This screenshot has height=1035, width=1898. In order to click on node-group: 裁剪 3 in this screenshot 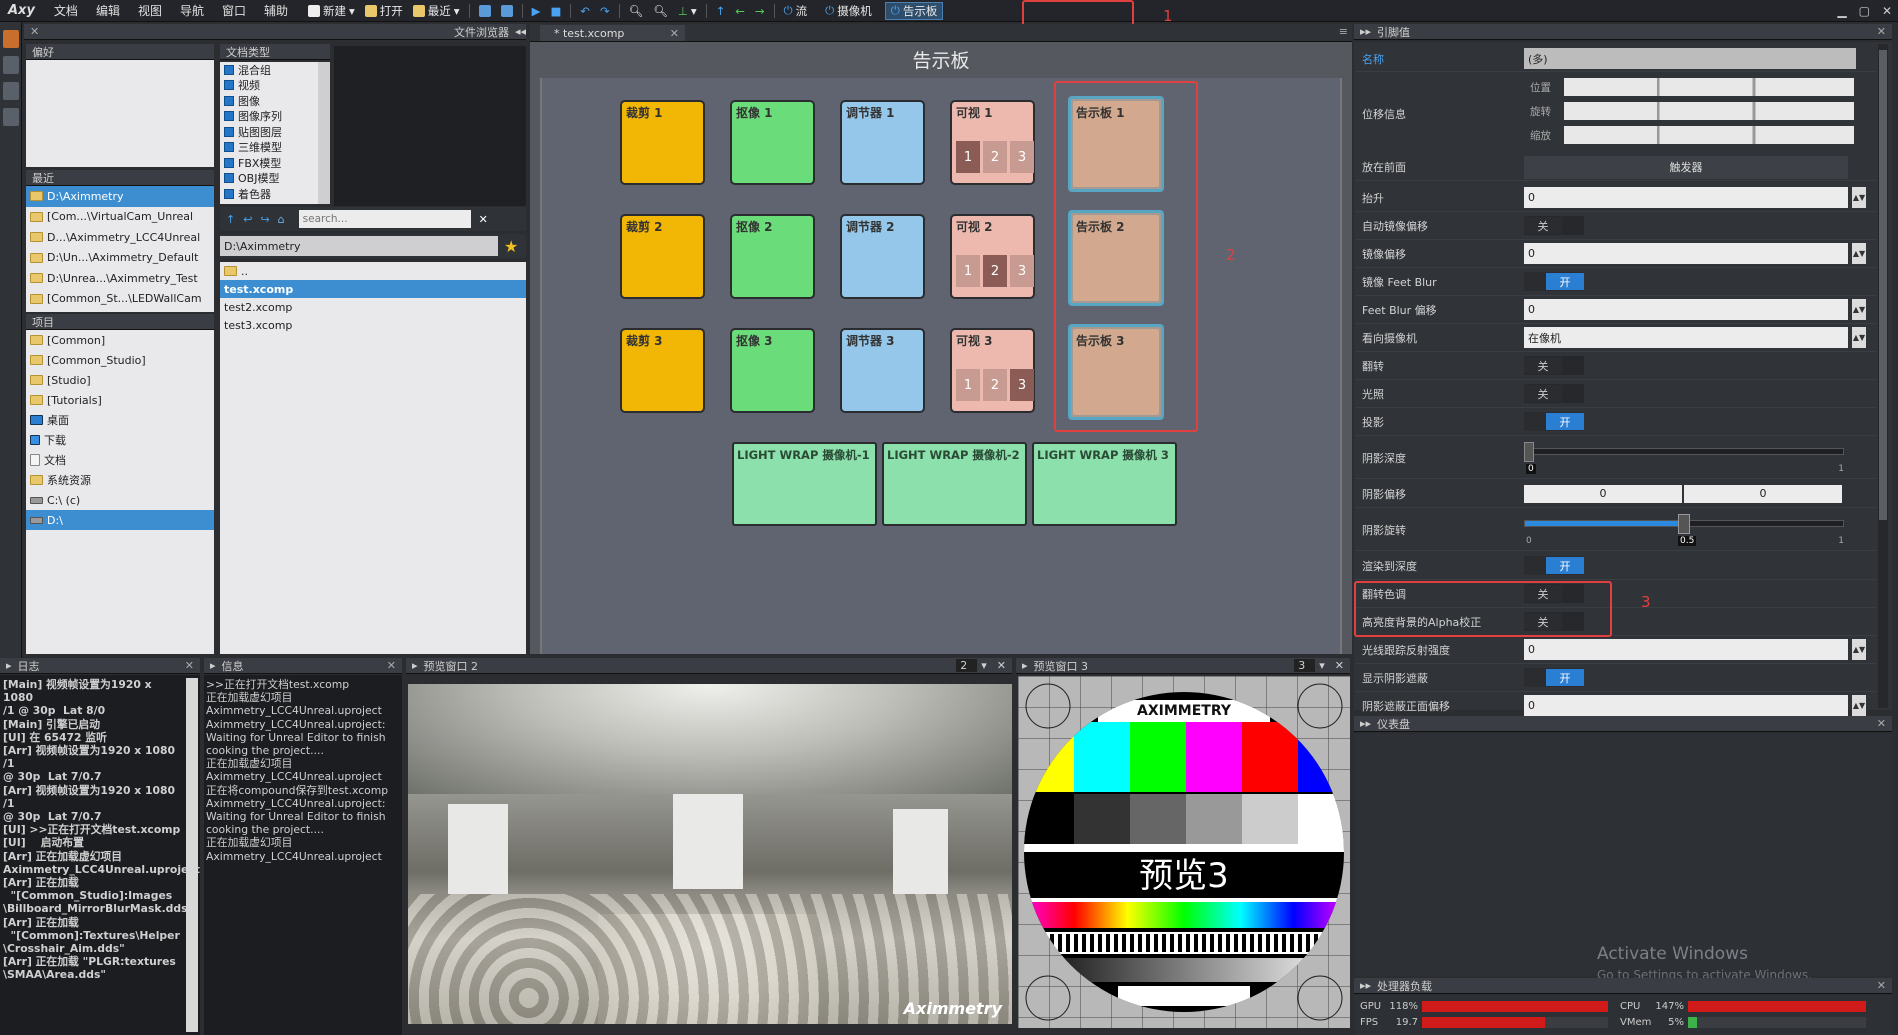, I will do `click(662, 370)`.